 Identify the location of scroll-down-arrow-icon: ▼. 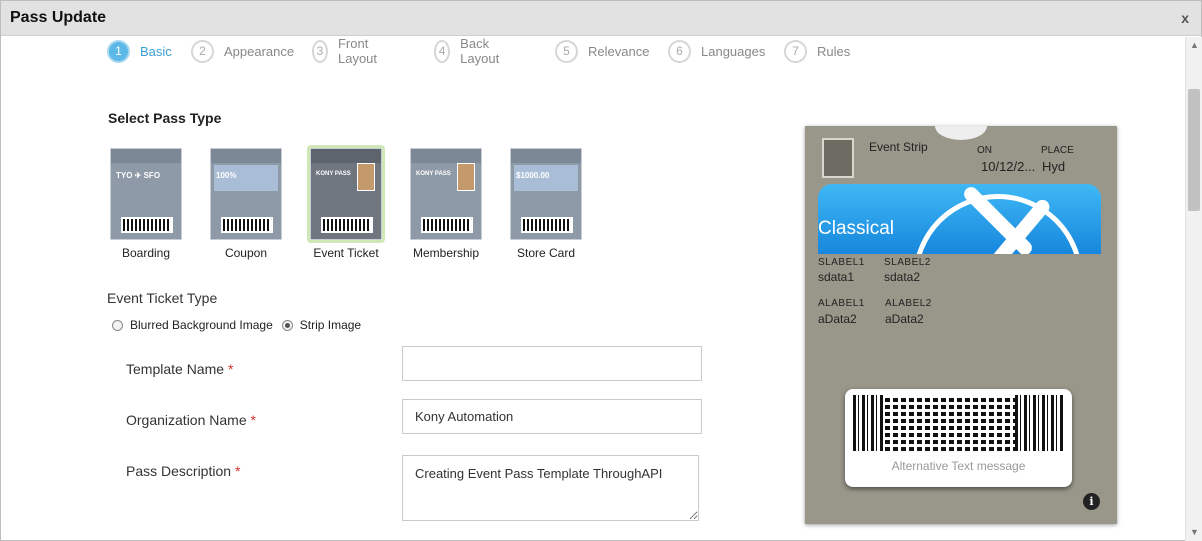
(1194, 532).